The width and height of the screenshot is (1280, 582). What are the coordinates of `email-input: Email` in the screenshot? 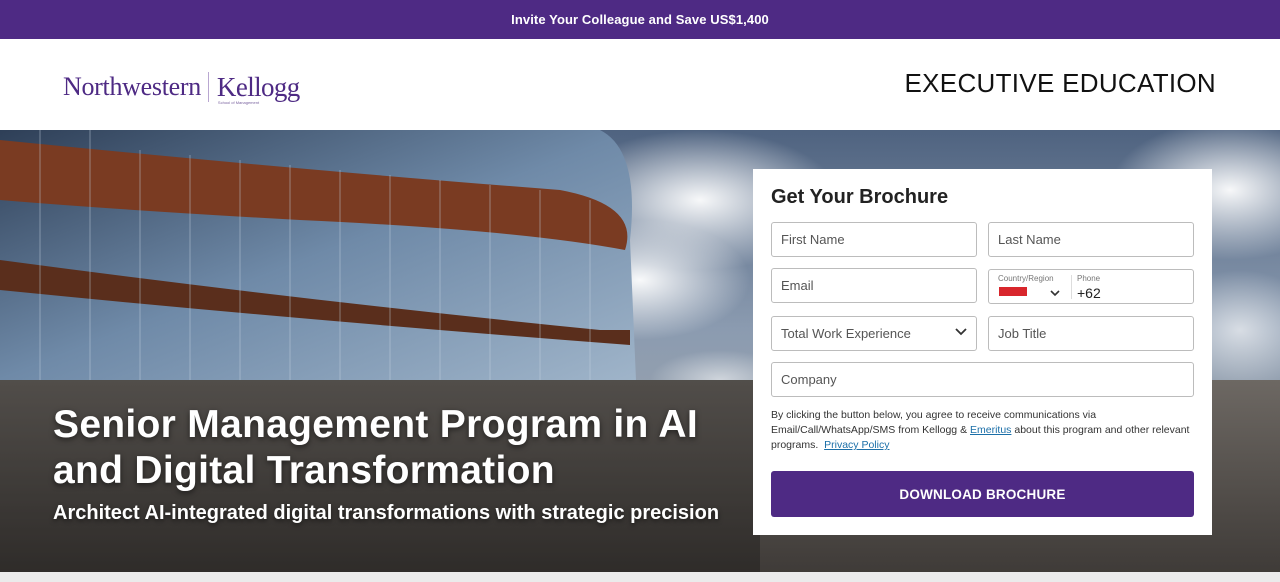 It's located at (874, 285).